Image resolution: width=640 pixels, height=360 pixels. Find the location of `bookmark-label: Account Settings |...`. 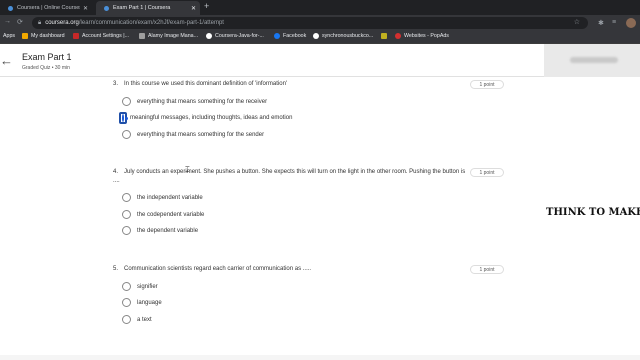

bookmark-label: Account Settings |... is located at coordinates (106, 36).